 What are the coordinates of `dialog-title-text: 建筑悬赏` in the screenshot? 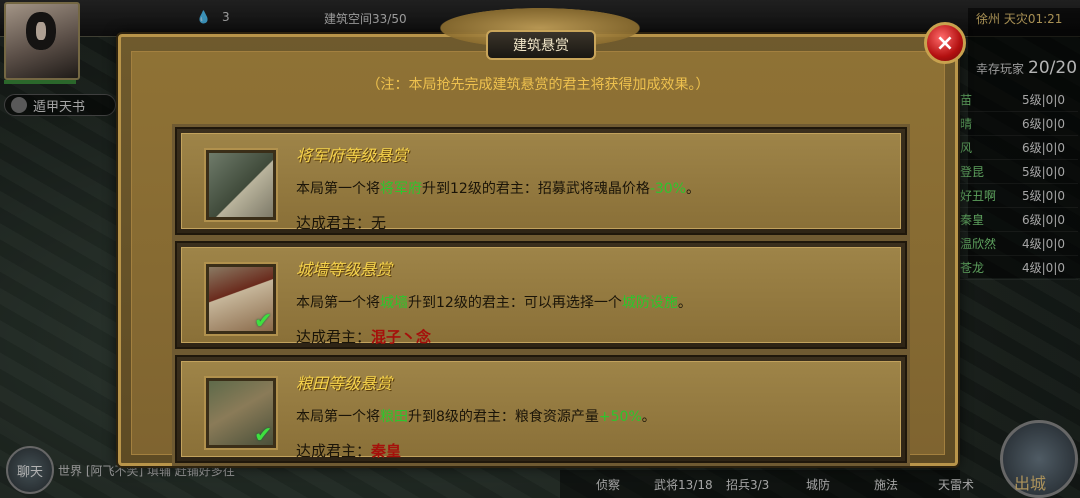 It's located at (541, 46).